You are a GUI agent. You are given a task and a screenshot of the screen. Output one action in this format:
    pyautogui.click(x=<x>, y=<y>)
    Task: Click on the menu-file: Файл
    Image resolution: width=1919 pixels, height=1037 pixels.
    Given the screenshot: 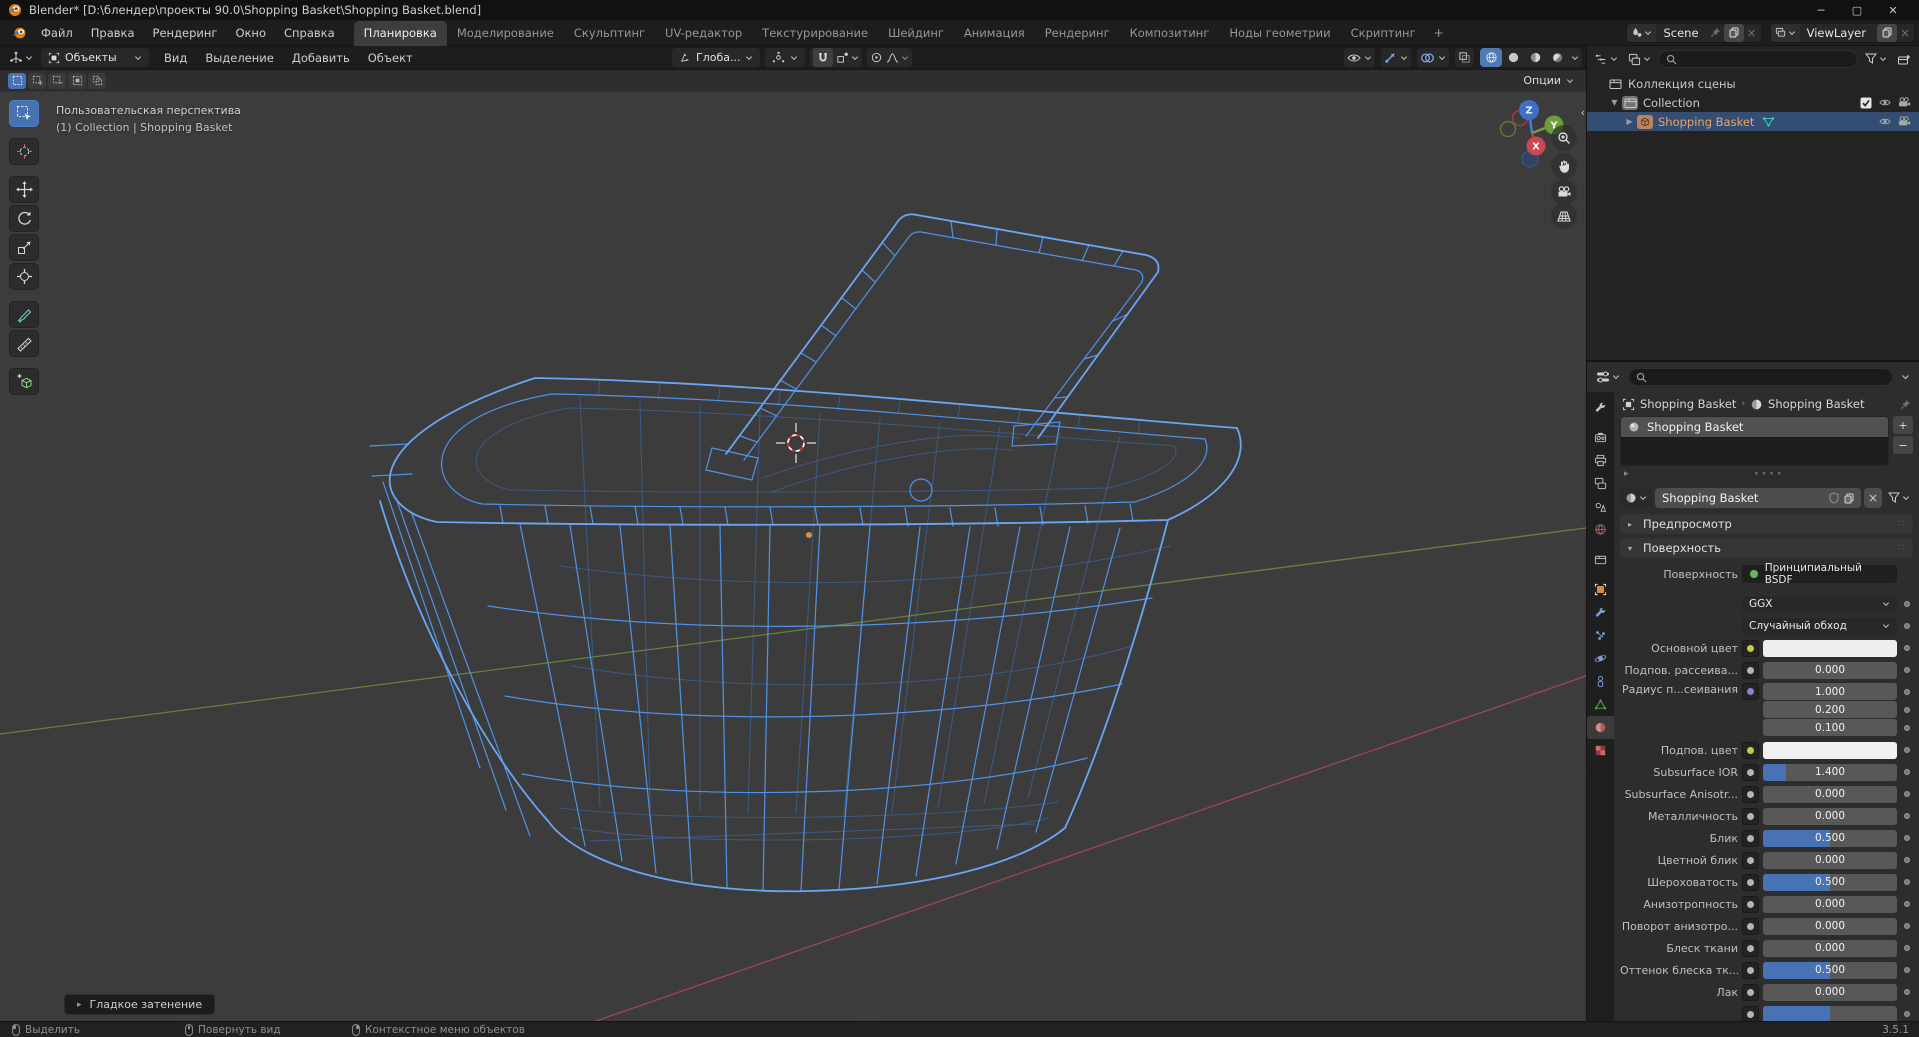 What is the action you would take?
    pyautogui.click(x=57, y=33)
    